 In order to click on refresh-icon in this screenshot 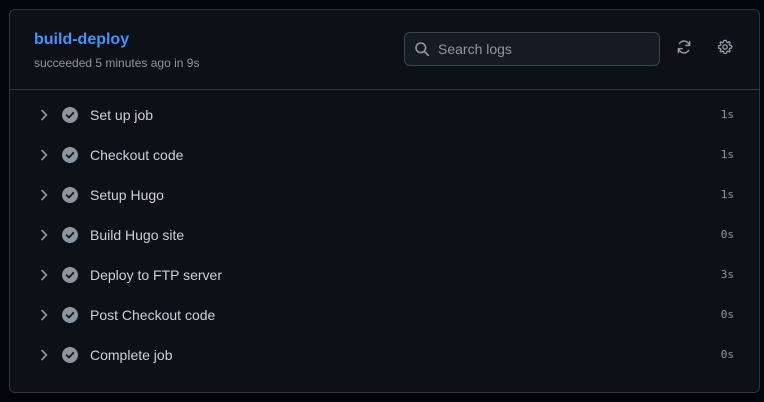, I will do `click(684, 49)`.